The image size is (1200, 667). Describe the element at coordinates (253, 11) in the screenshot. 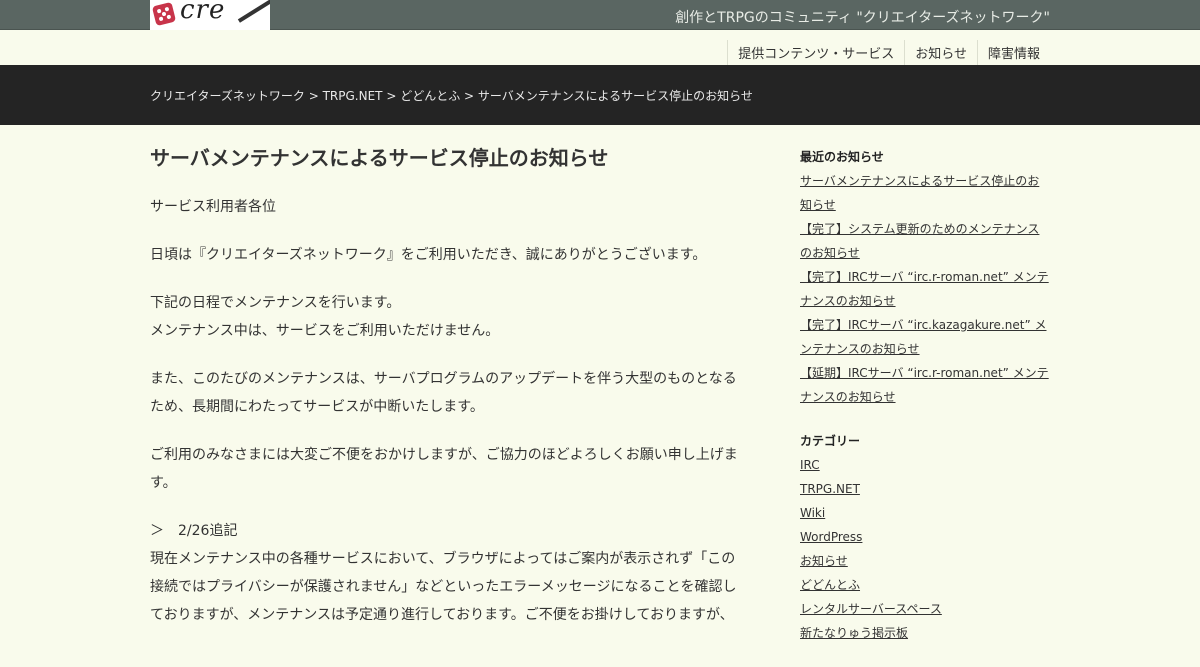

I see `pen-icon` at that location.